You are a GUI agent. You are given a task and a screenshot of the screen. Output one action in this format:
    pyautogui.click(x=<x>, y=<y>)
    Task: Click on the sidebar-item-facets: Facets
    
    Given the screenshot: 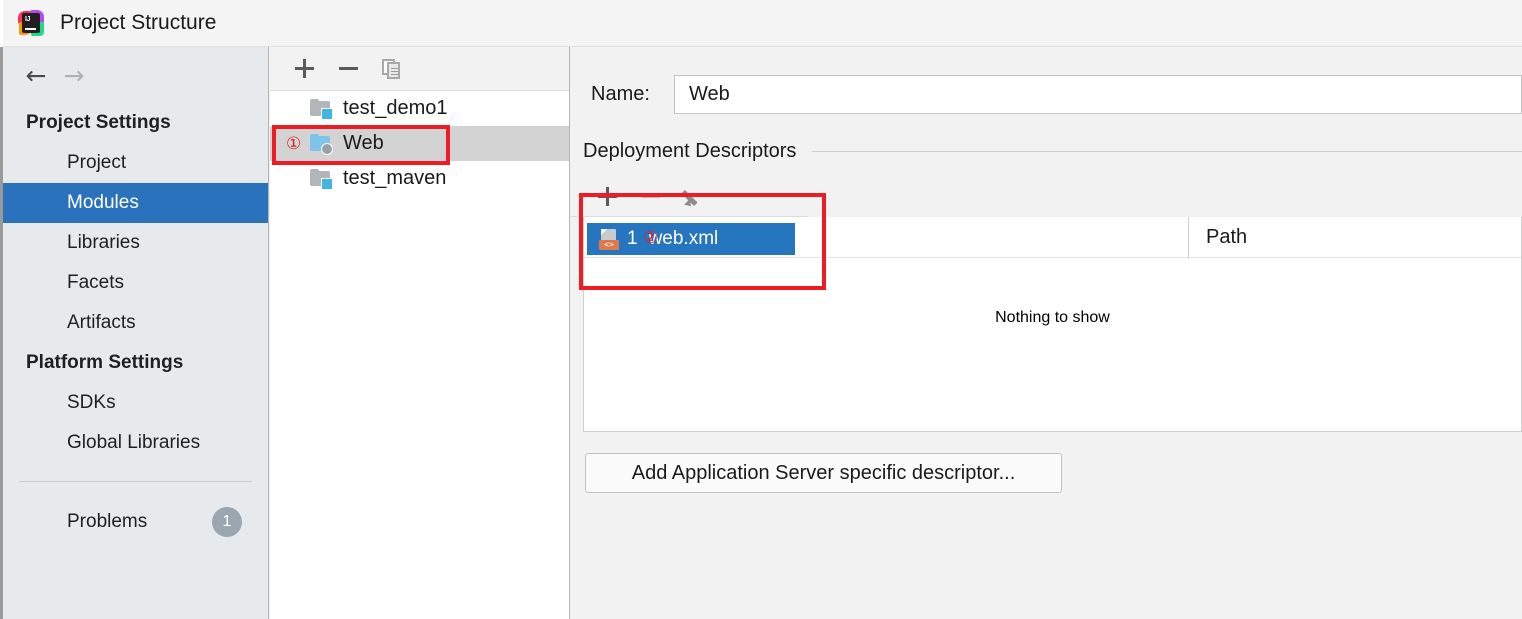 What is the action you would take?
    pyautogui.click(x=135, y=283)
    